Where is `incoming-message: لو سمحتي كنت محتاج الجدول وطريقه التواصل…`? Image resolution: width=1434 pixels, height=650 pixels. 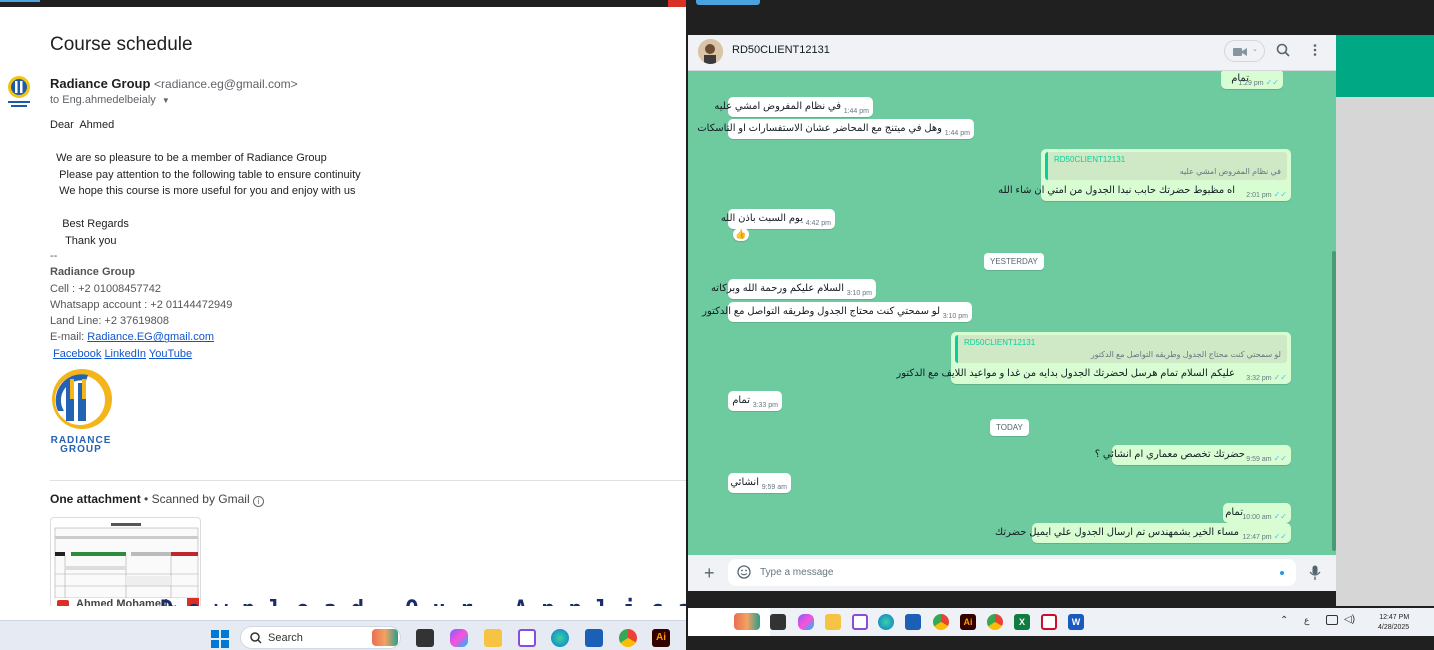
incoming-message: لو سمحتي كنت محتاج الجدول وطريقه التواصل… is located at coordinates (837, 312).